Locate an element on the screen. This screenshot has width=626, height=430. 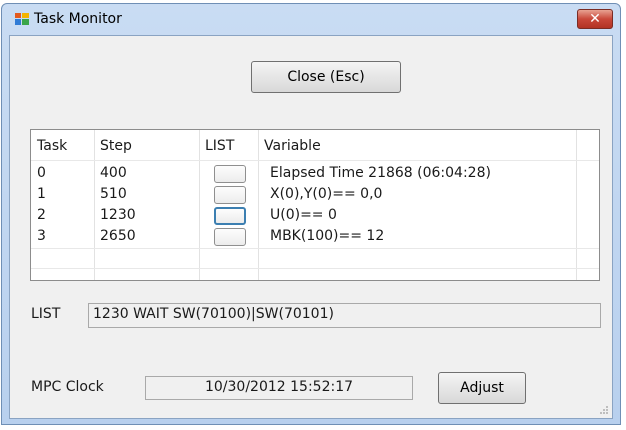
close-icon: ✕ is located at coordinates (595, 19).